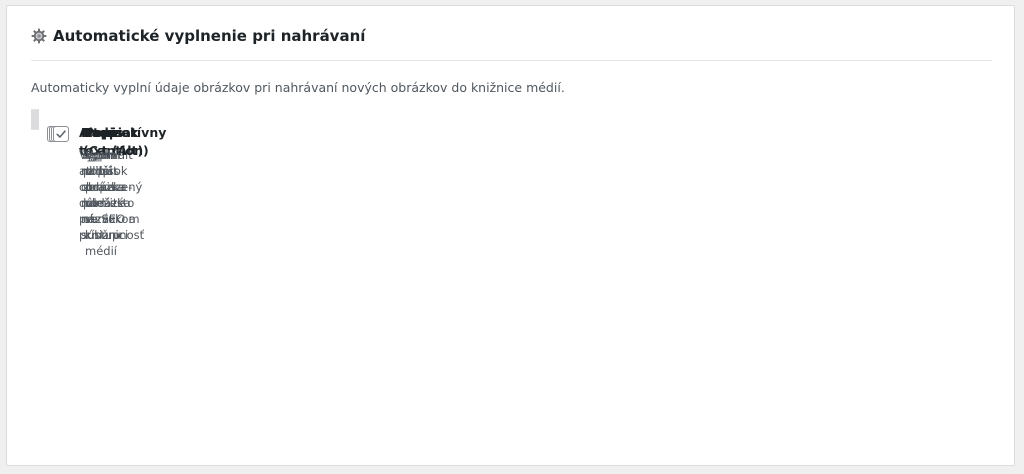 The image size is (1024, 474). Describe the element at coordinates (104, 132) in the screenshot. I see `option-title: Popis` at that location.